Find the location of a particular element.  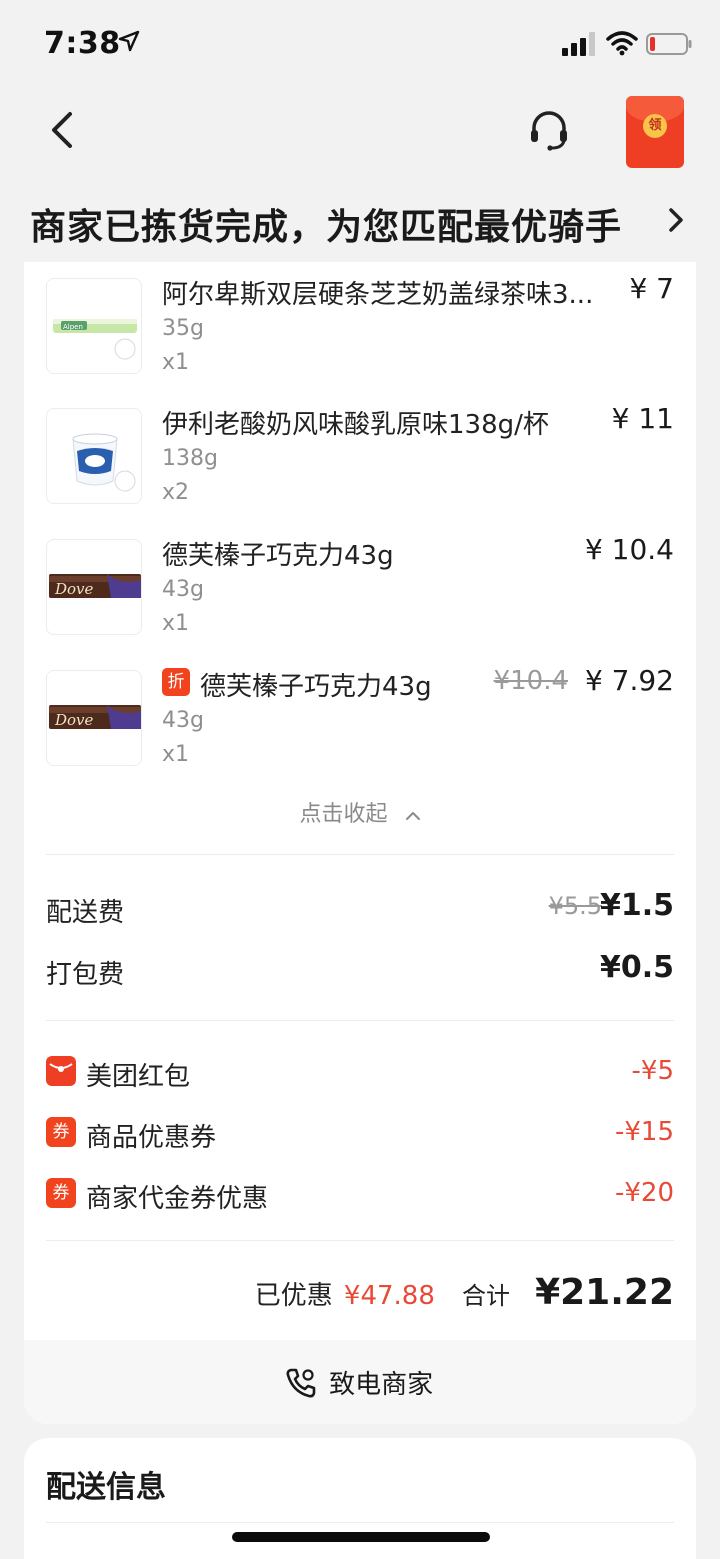

yogurt-cup-image-icon is located at coordinates (104, 462).